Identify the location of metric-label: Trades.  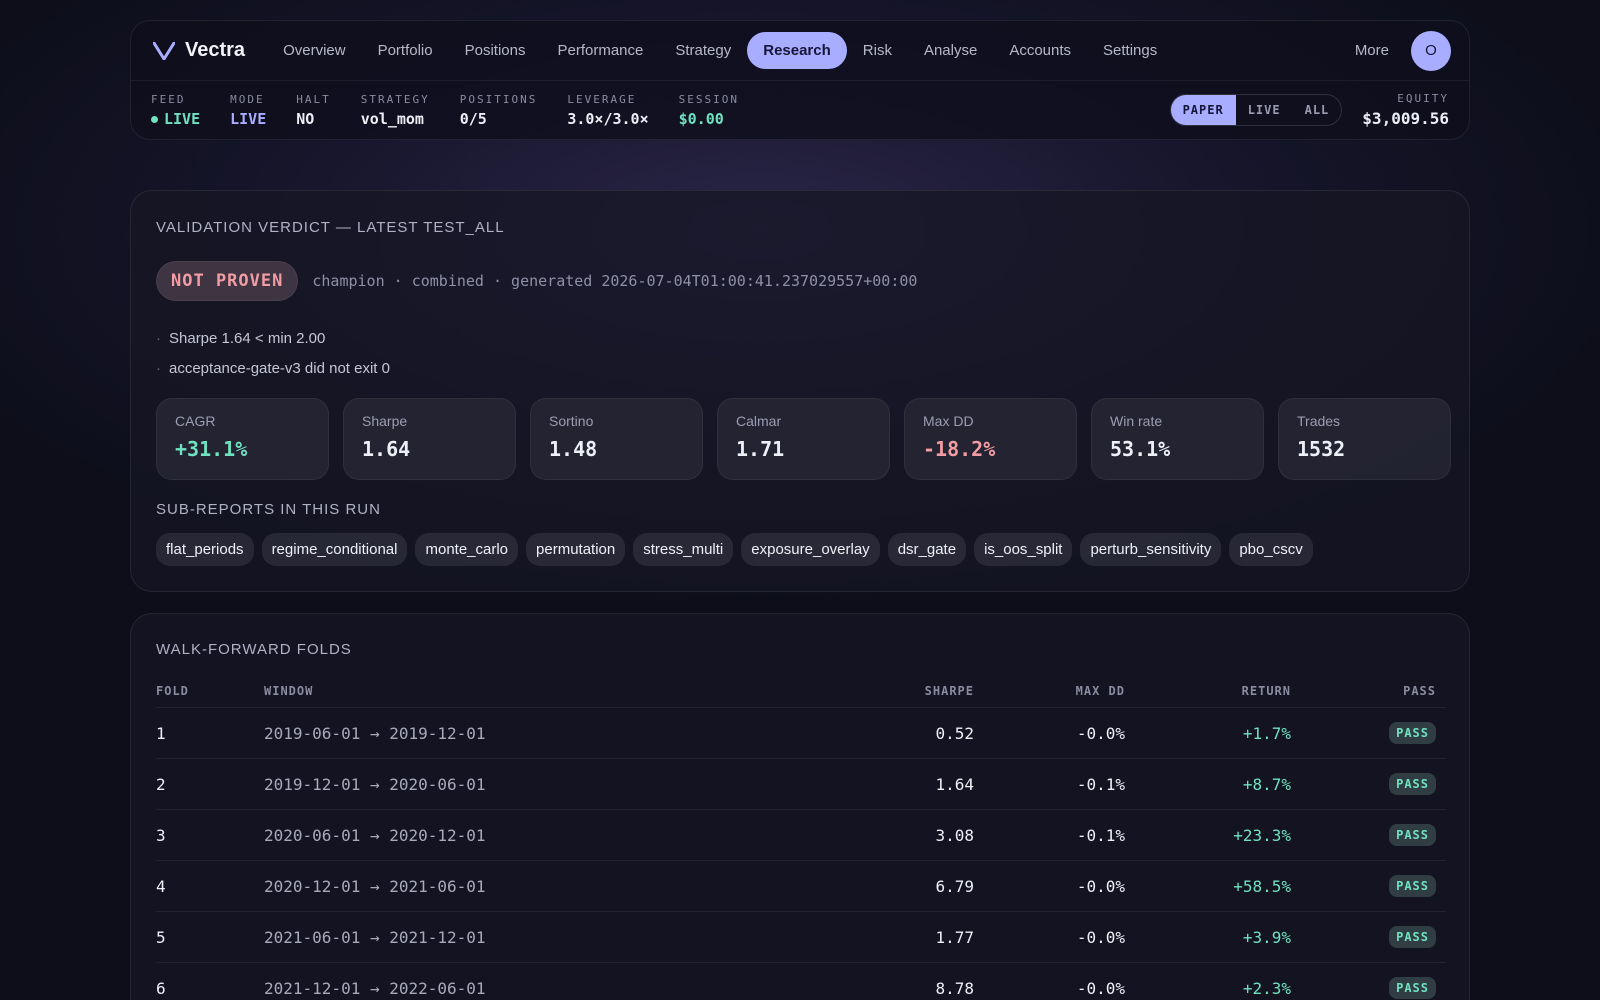
(1319, 421).